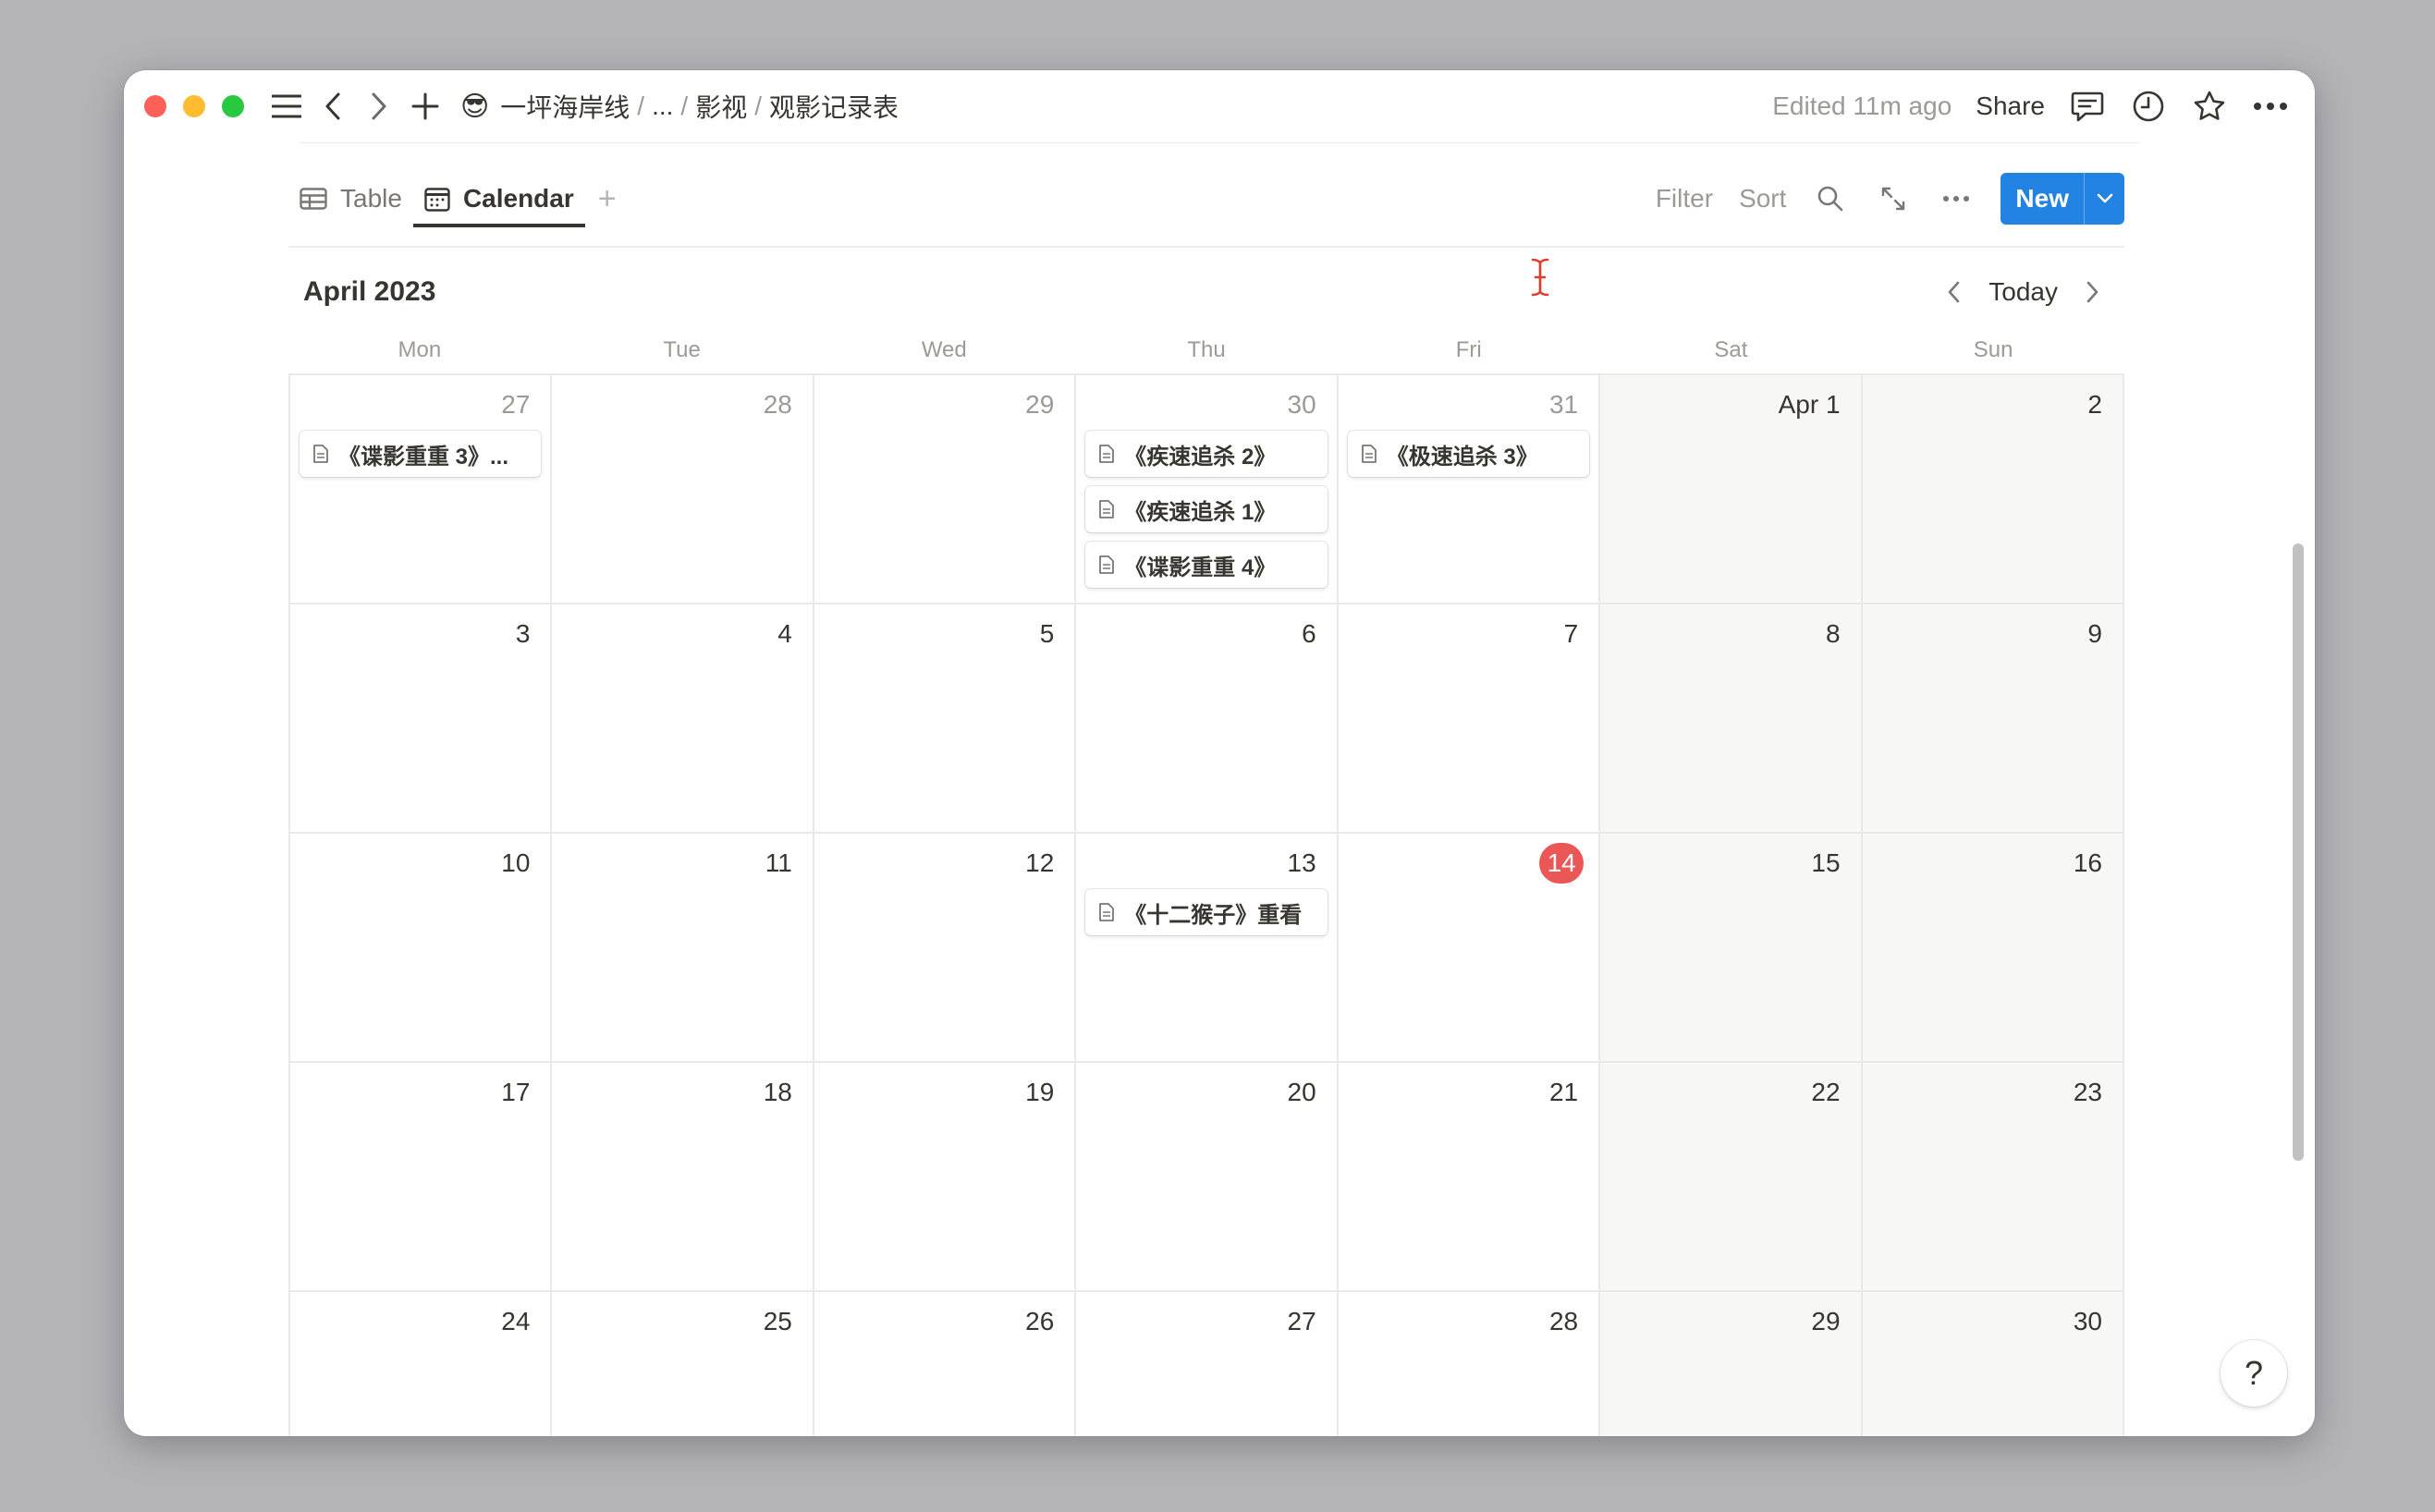  Describe the element at coordinates (1207, 1364) in the screenshot. I see `calendar-day-cell: 27` at that location.